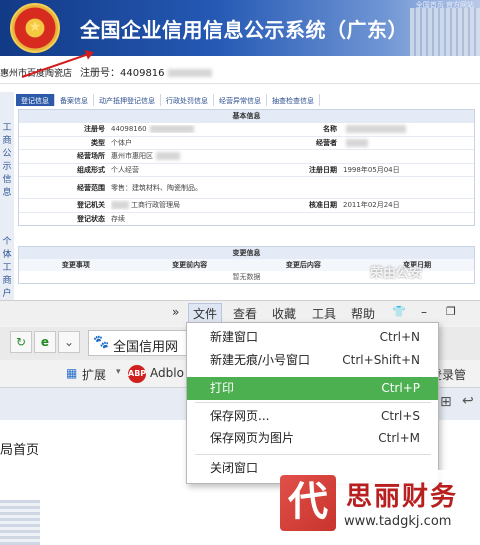 The image size is (480, 545). Describe the element at coordinates (240, 100) in the screenshot. I see `tab-abnormal: 经营异常信息` at that location.